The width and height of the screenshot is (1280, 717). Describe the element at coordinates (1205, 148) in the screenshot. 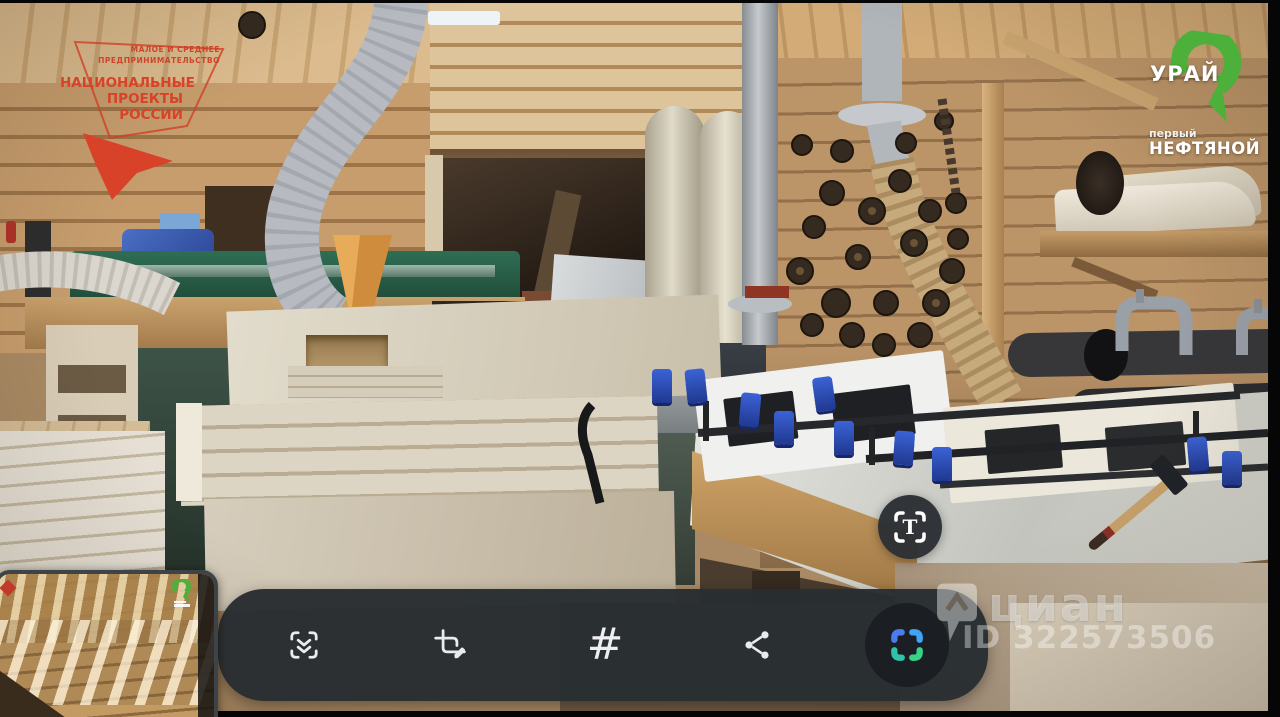

I see `uray-subtitle-large: НЕФТЯНОЙ` at that location.